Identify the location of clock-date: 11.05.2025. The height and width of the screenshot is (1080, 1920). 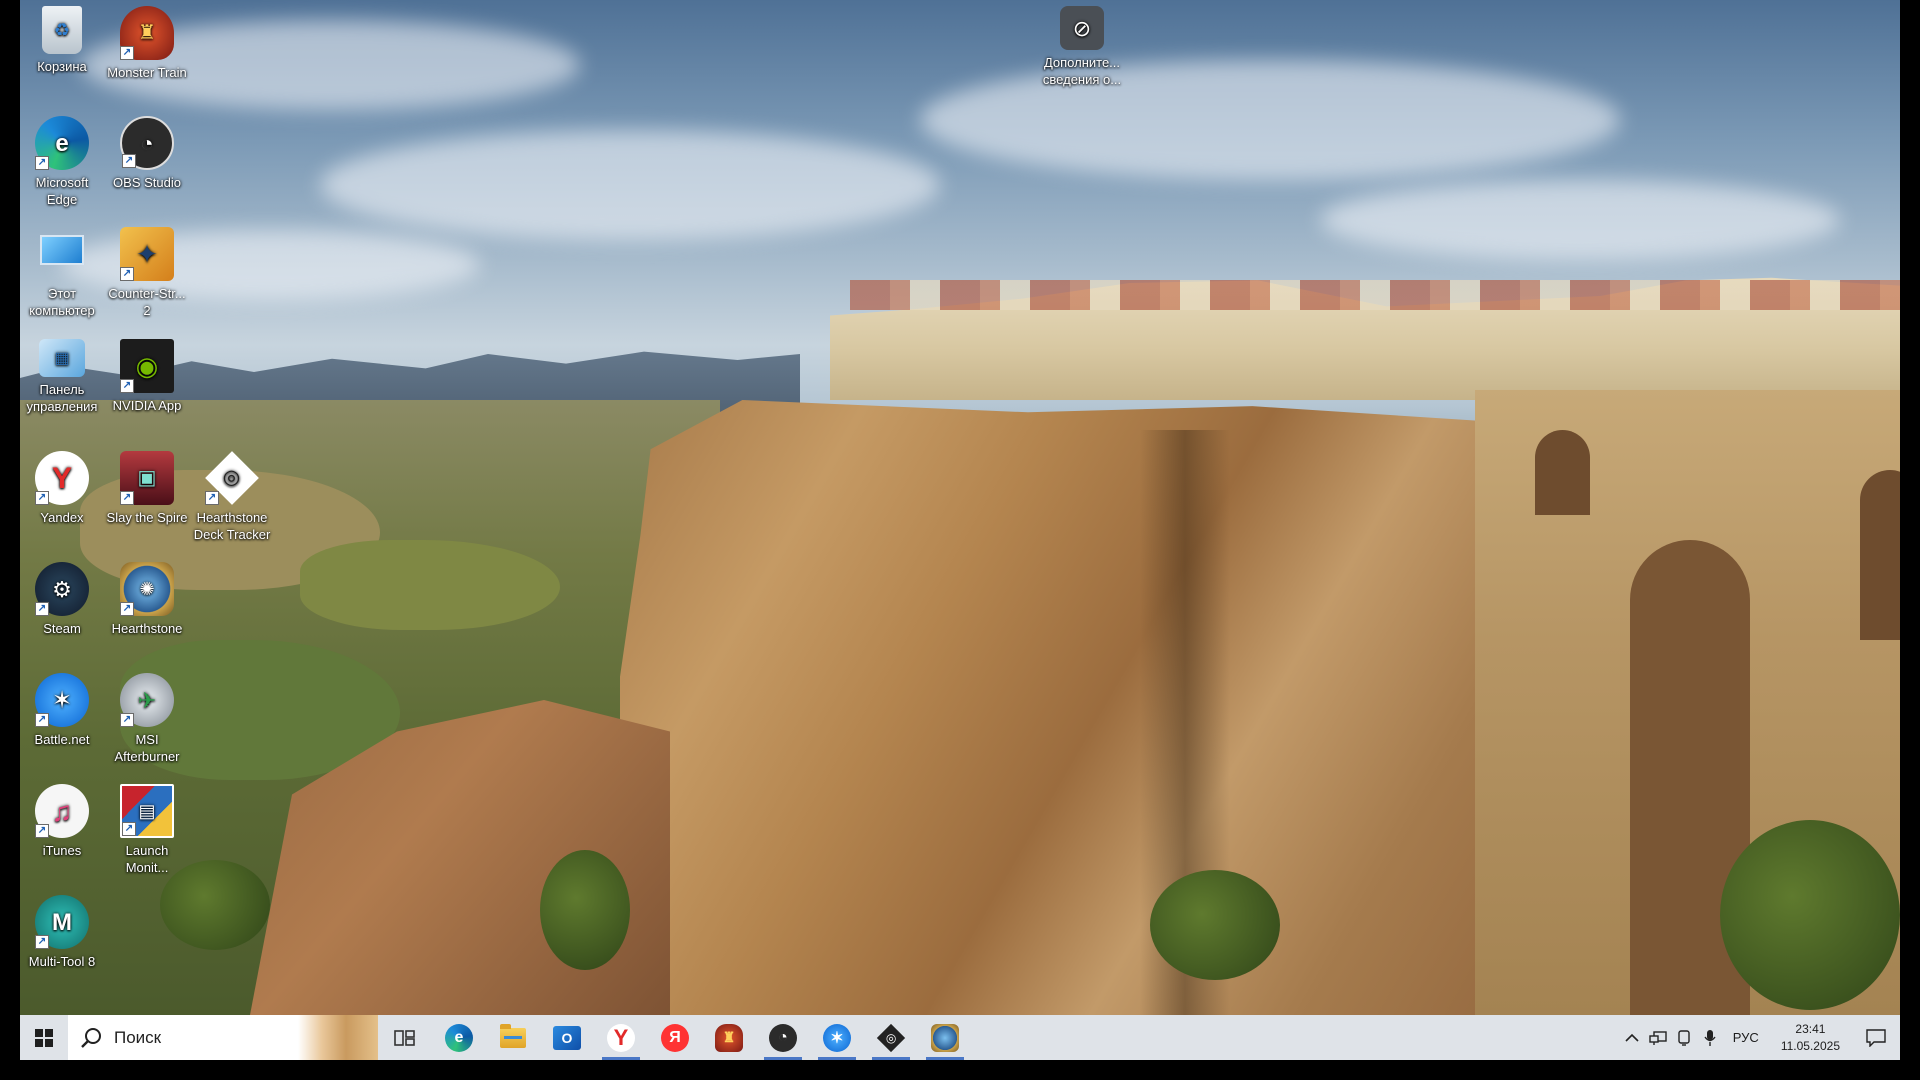
(1810, 1045).